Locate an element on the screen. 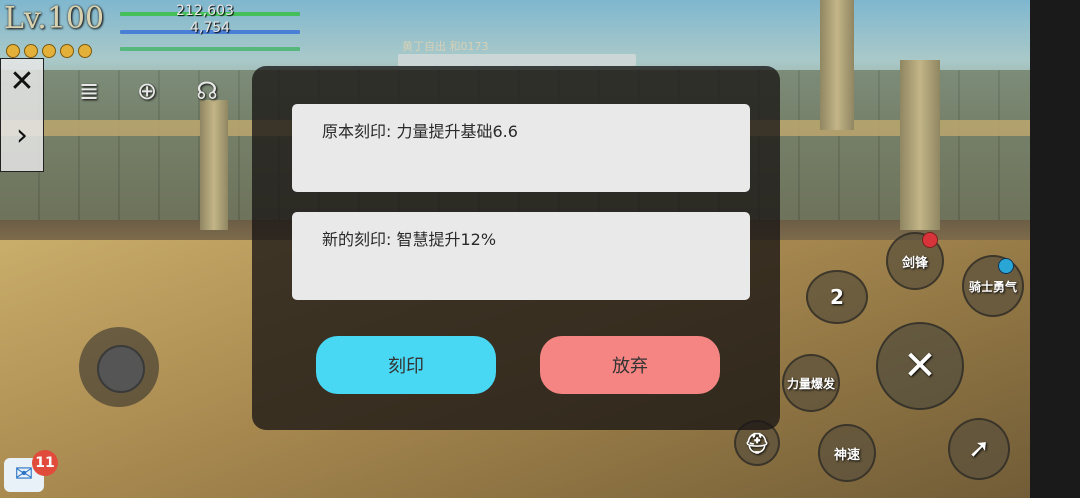 This screenshot has height=498, width=1080. movement-joystick is located at coordinates (119, 367).